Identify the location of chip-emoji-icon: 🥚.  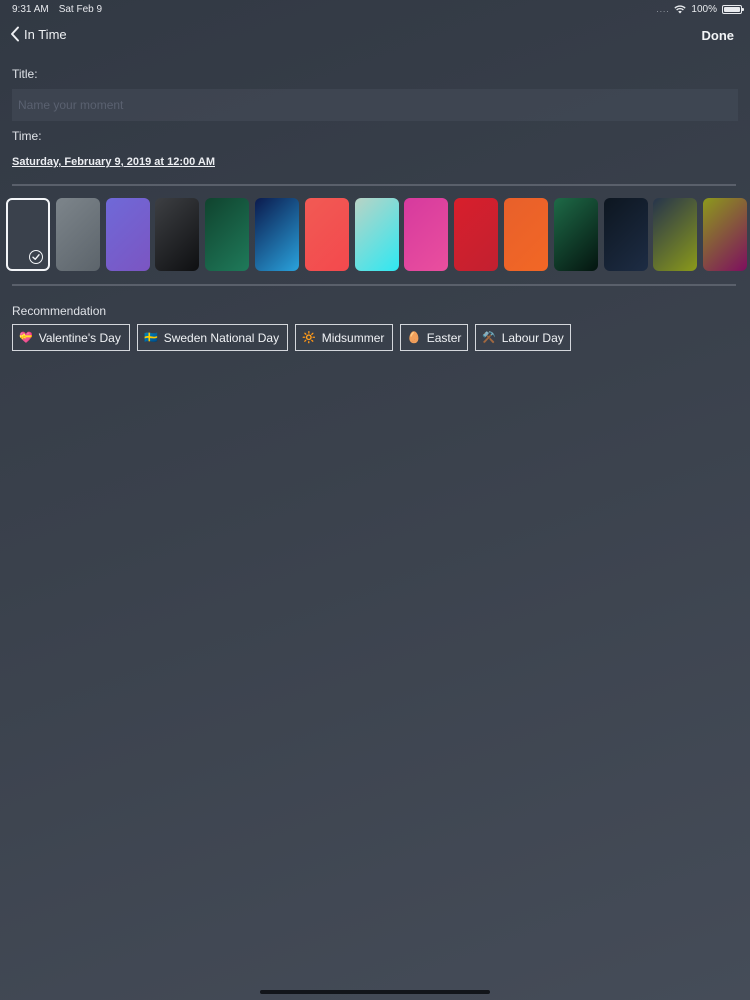
(414, 337).